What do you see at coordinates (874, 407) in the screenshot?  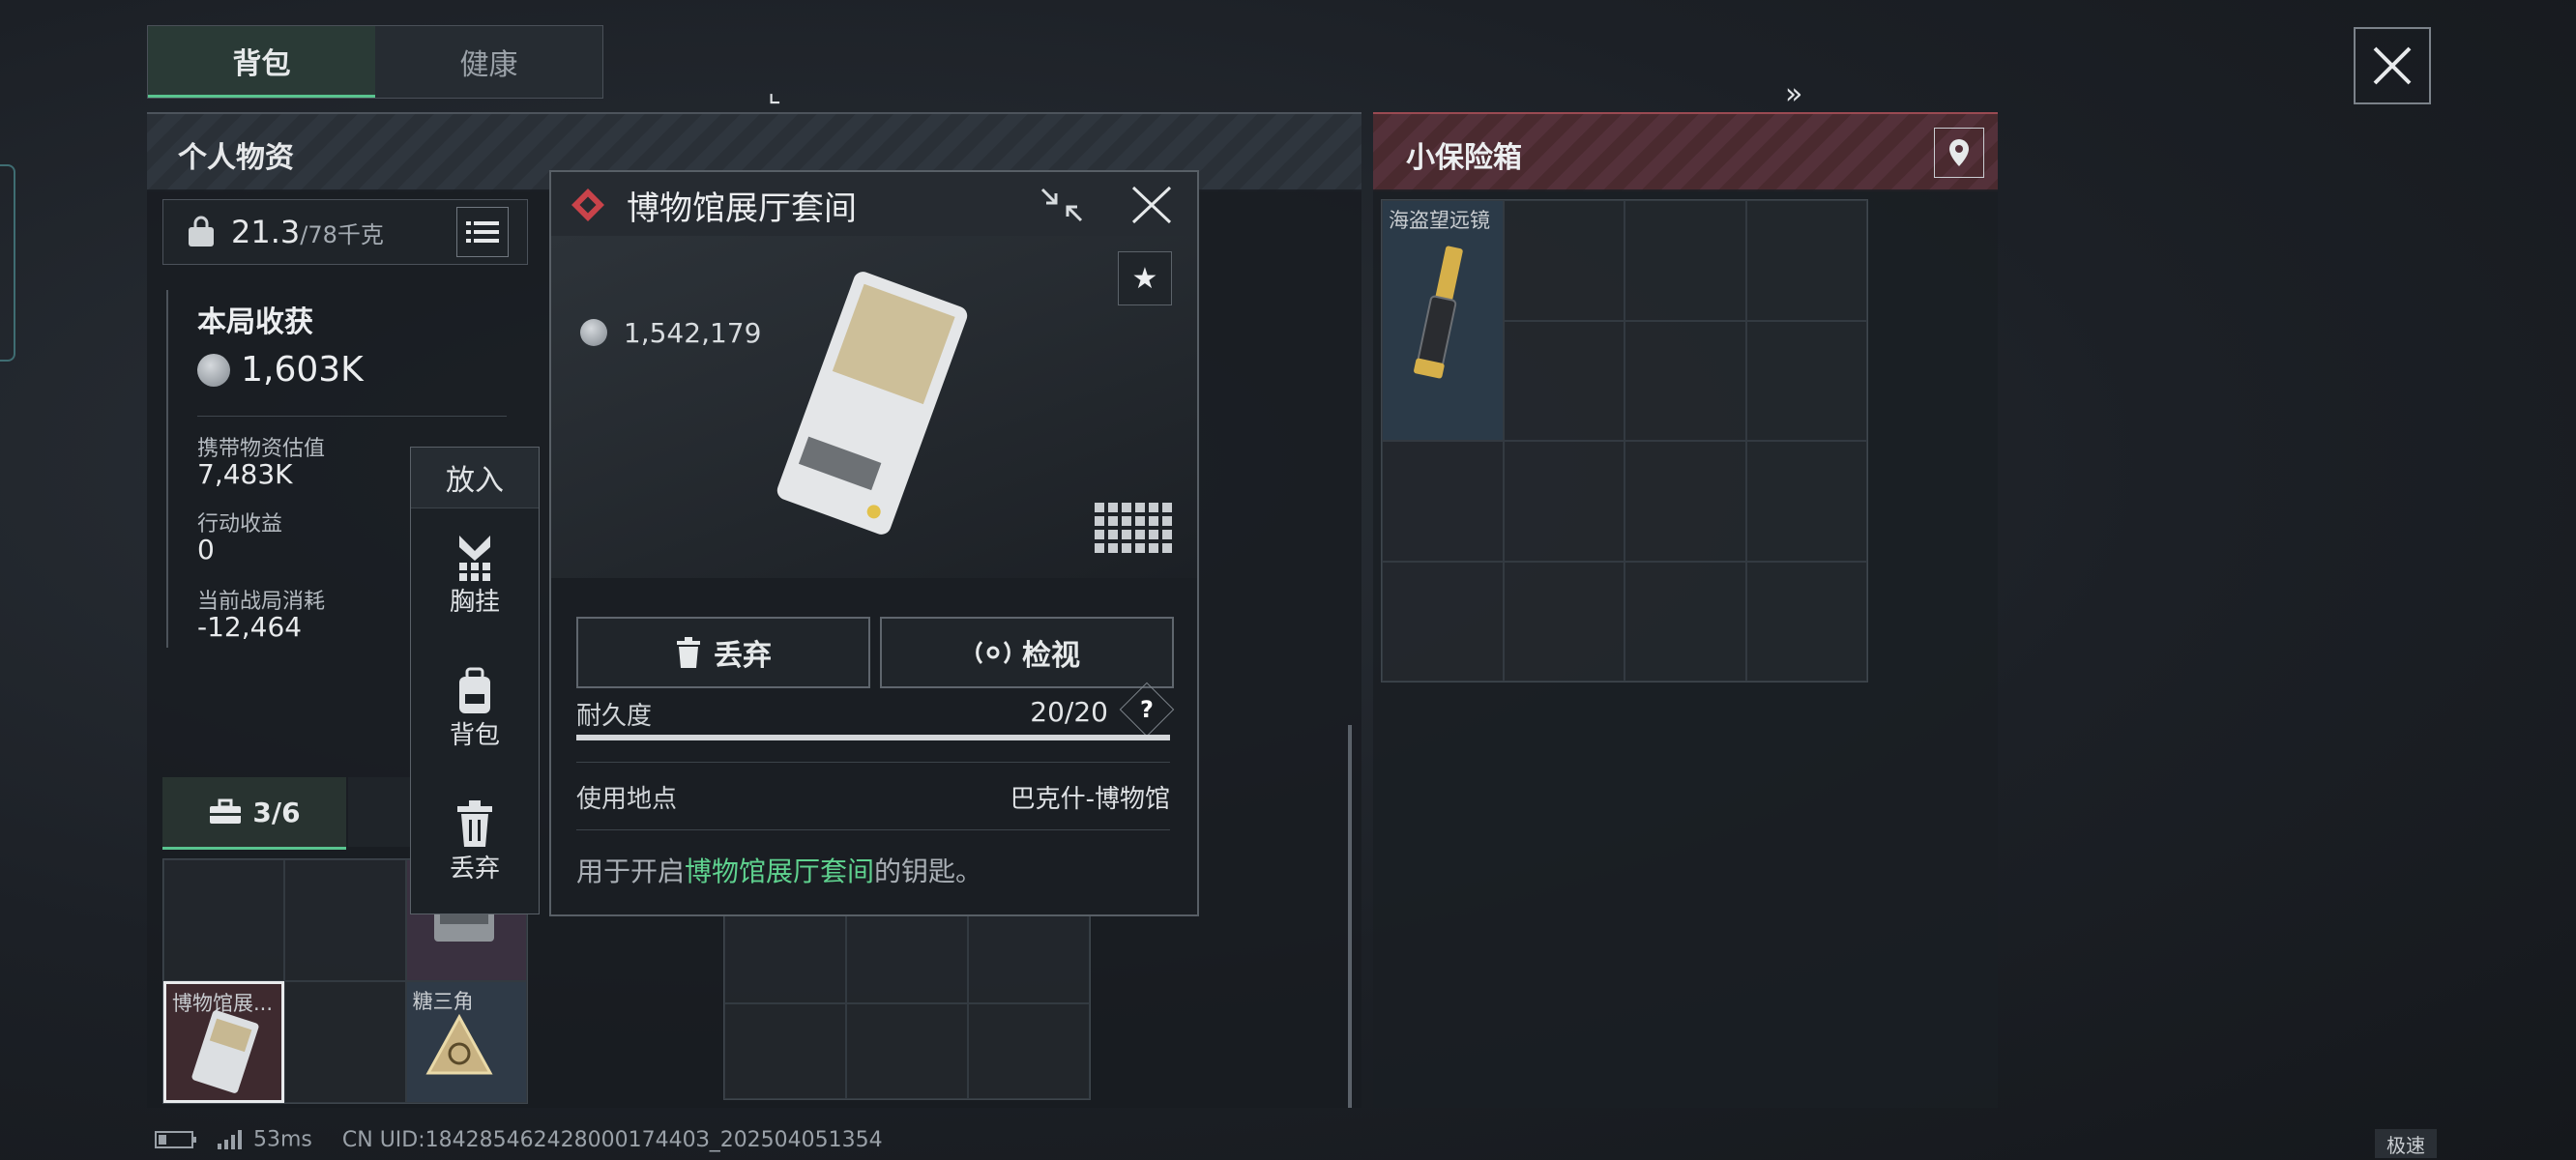 I see `item-preview: 1,542,179` at bounding box center [874, 407].